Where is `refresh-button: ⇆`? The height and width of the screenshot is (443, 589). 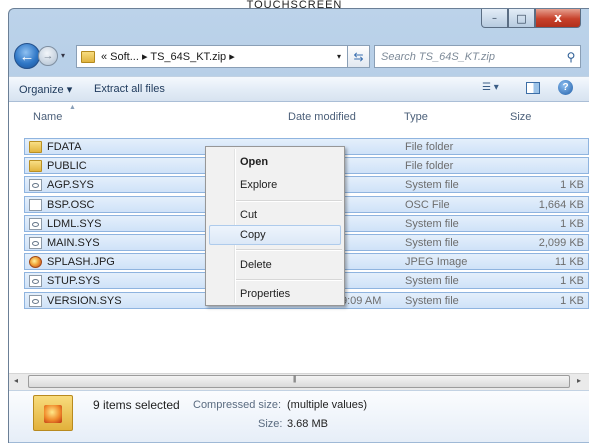
refresh-button: ⇆ is located at coordinates (359, 56).